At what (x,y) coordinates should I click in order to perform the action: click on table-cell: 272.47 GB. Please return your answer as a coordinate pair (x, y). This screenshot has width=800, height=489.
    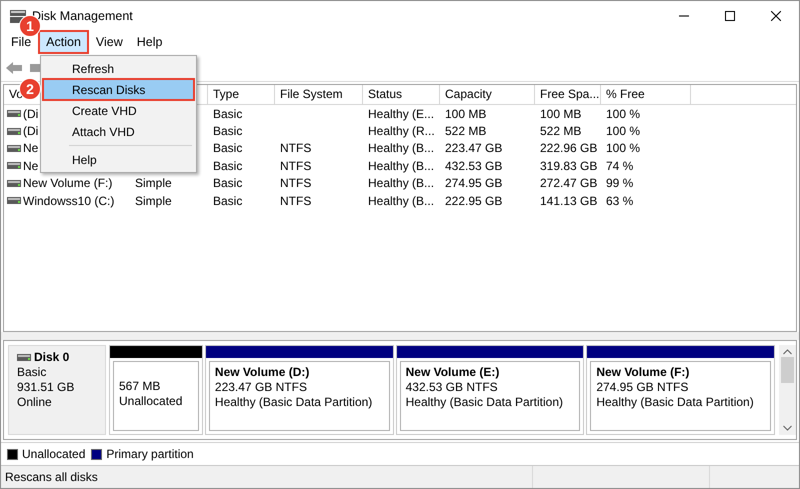
    Looking at the image, I should click on (569, 183).